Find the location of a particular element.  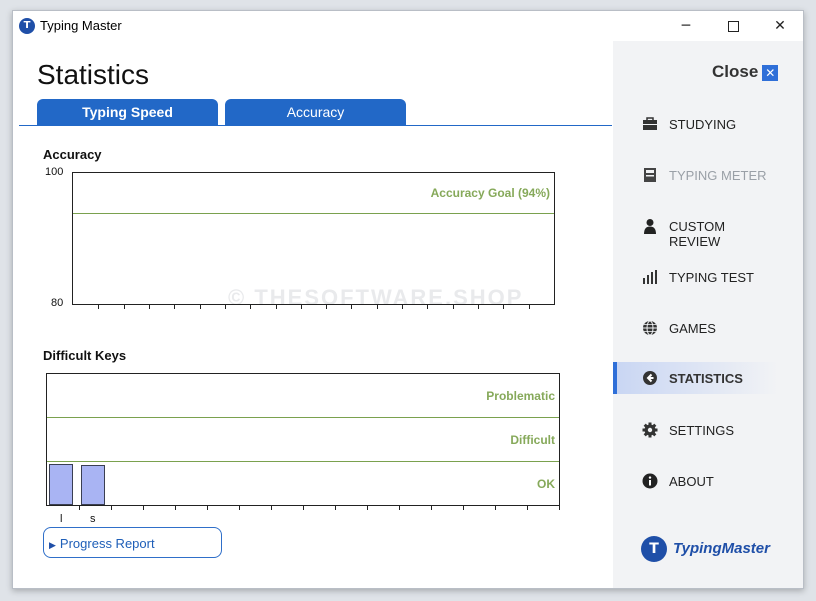

difficult-keys-title: Difficult Keys is located at coordinates (85, 355).